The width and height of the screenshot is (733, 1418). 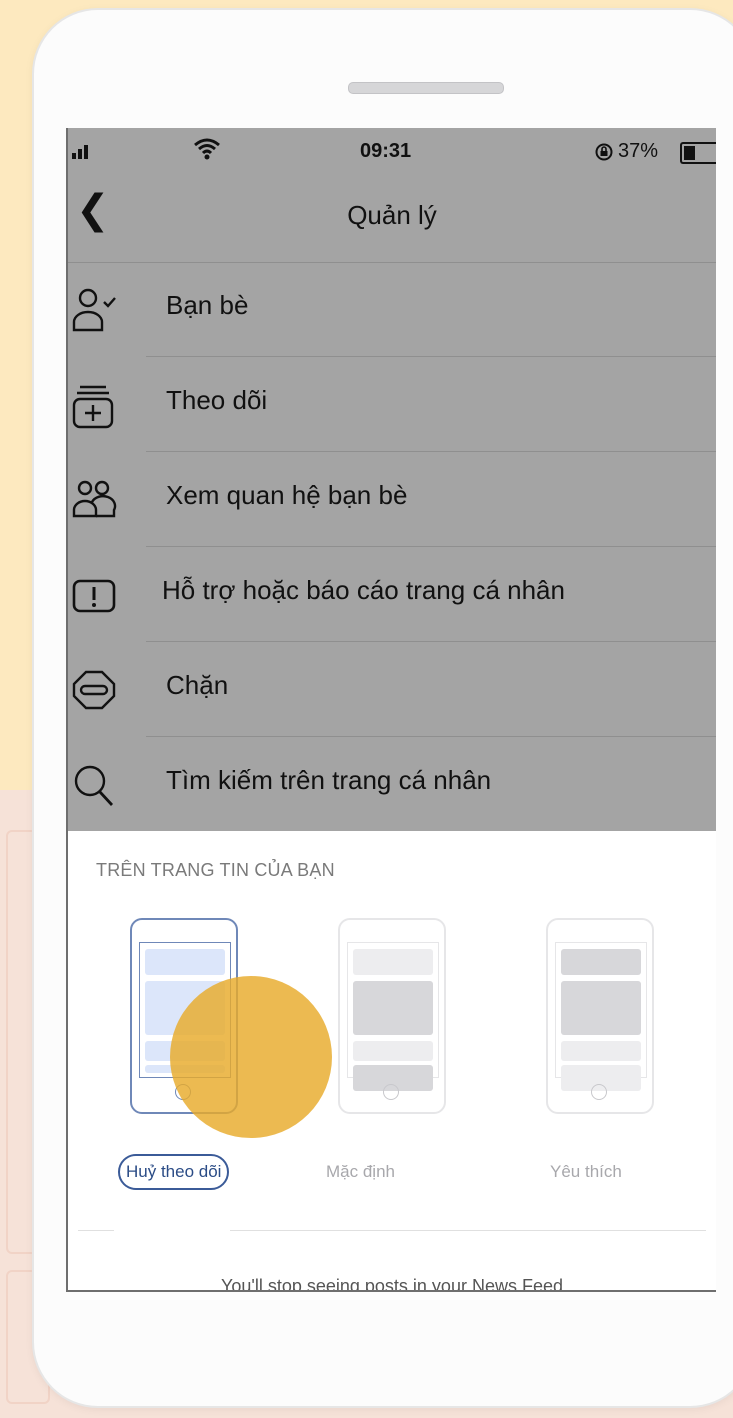 What do you see at coordinates (207, 149) in the screenshot?
I see `wifi-icon` at bounding box center [207, 149].